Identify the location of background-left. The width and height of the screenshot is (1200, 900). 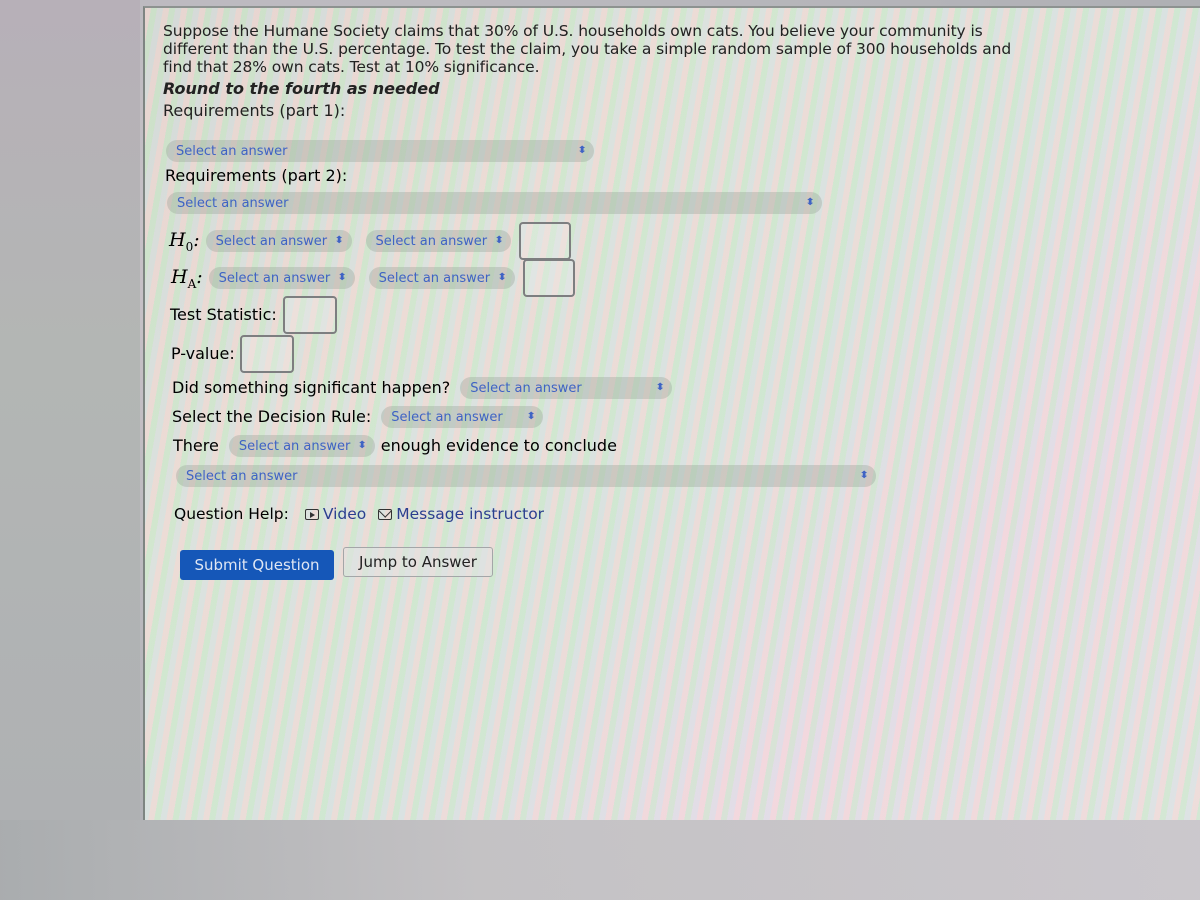
(70, 450).